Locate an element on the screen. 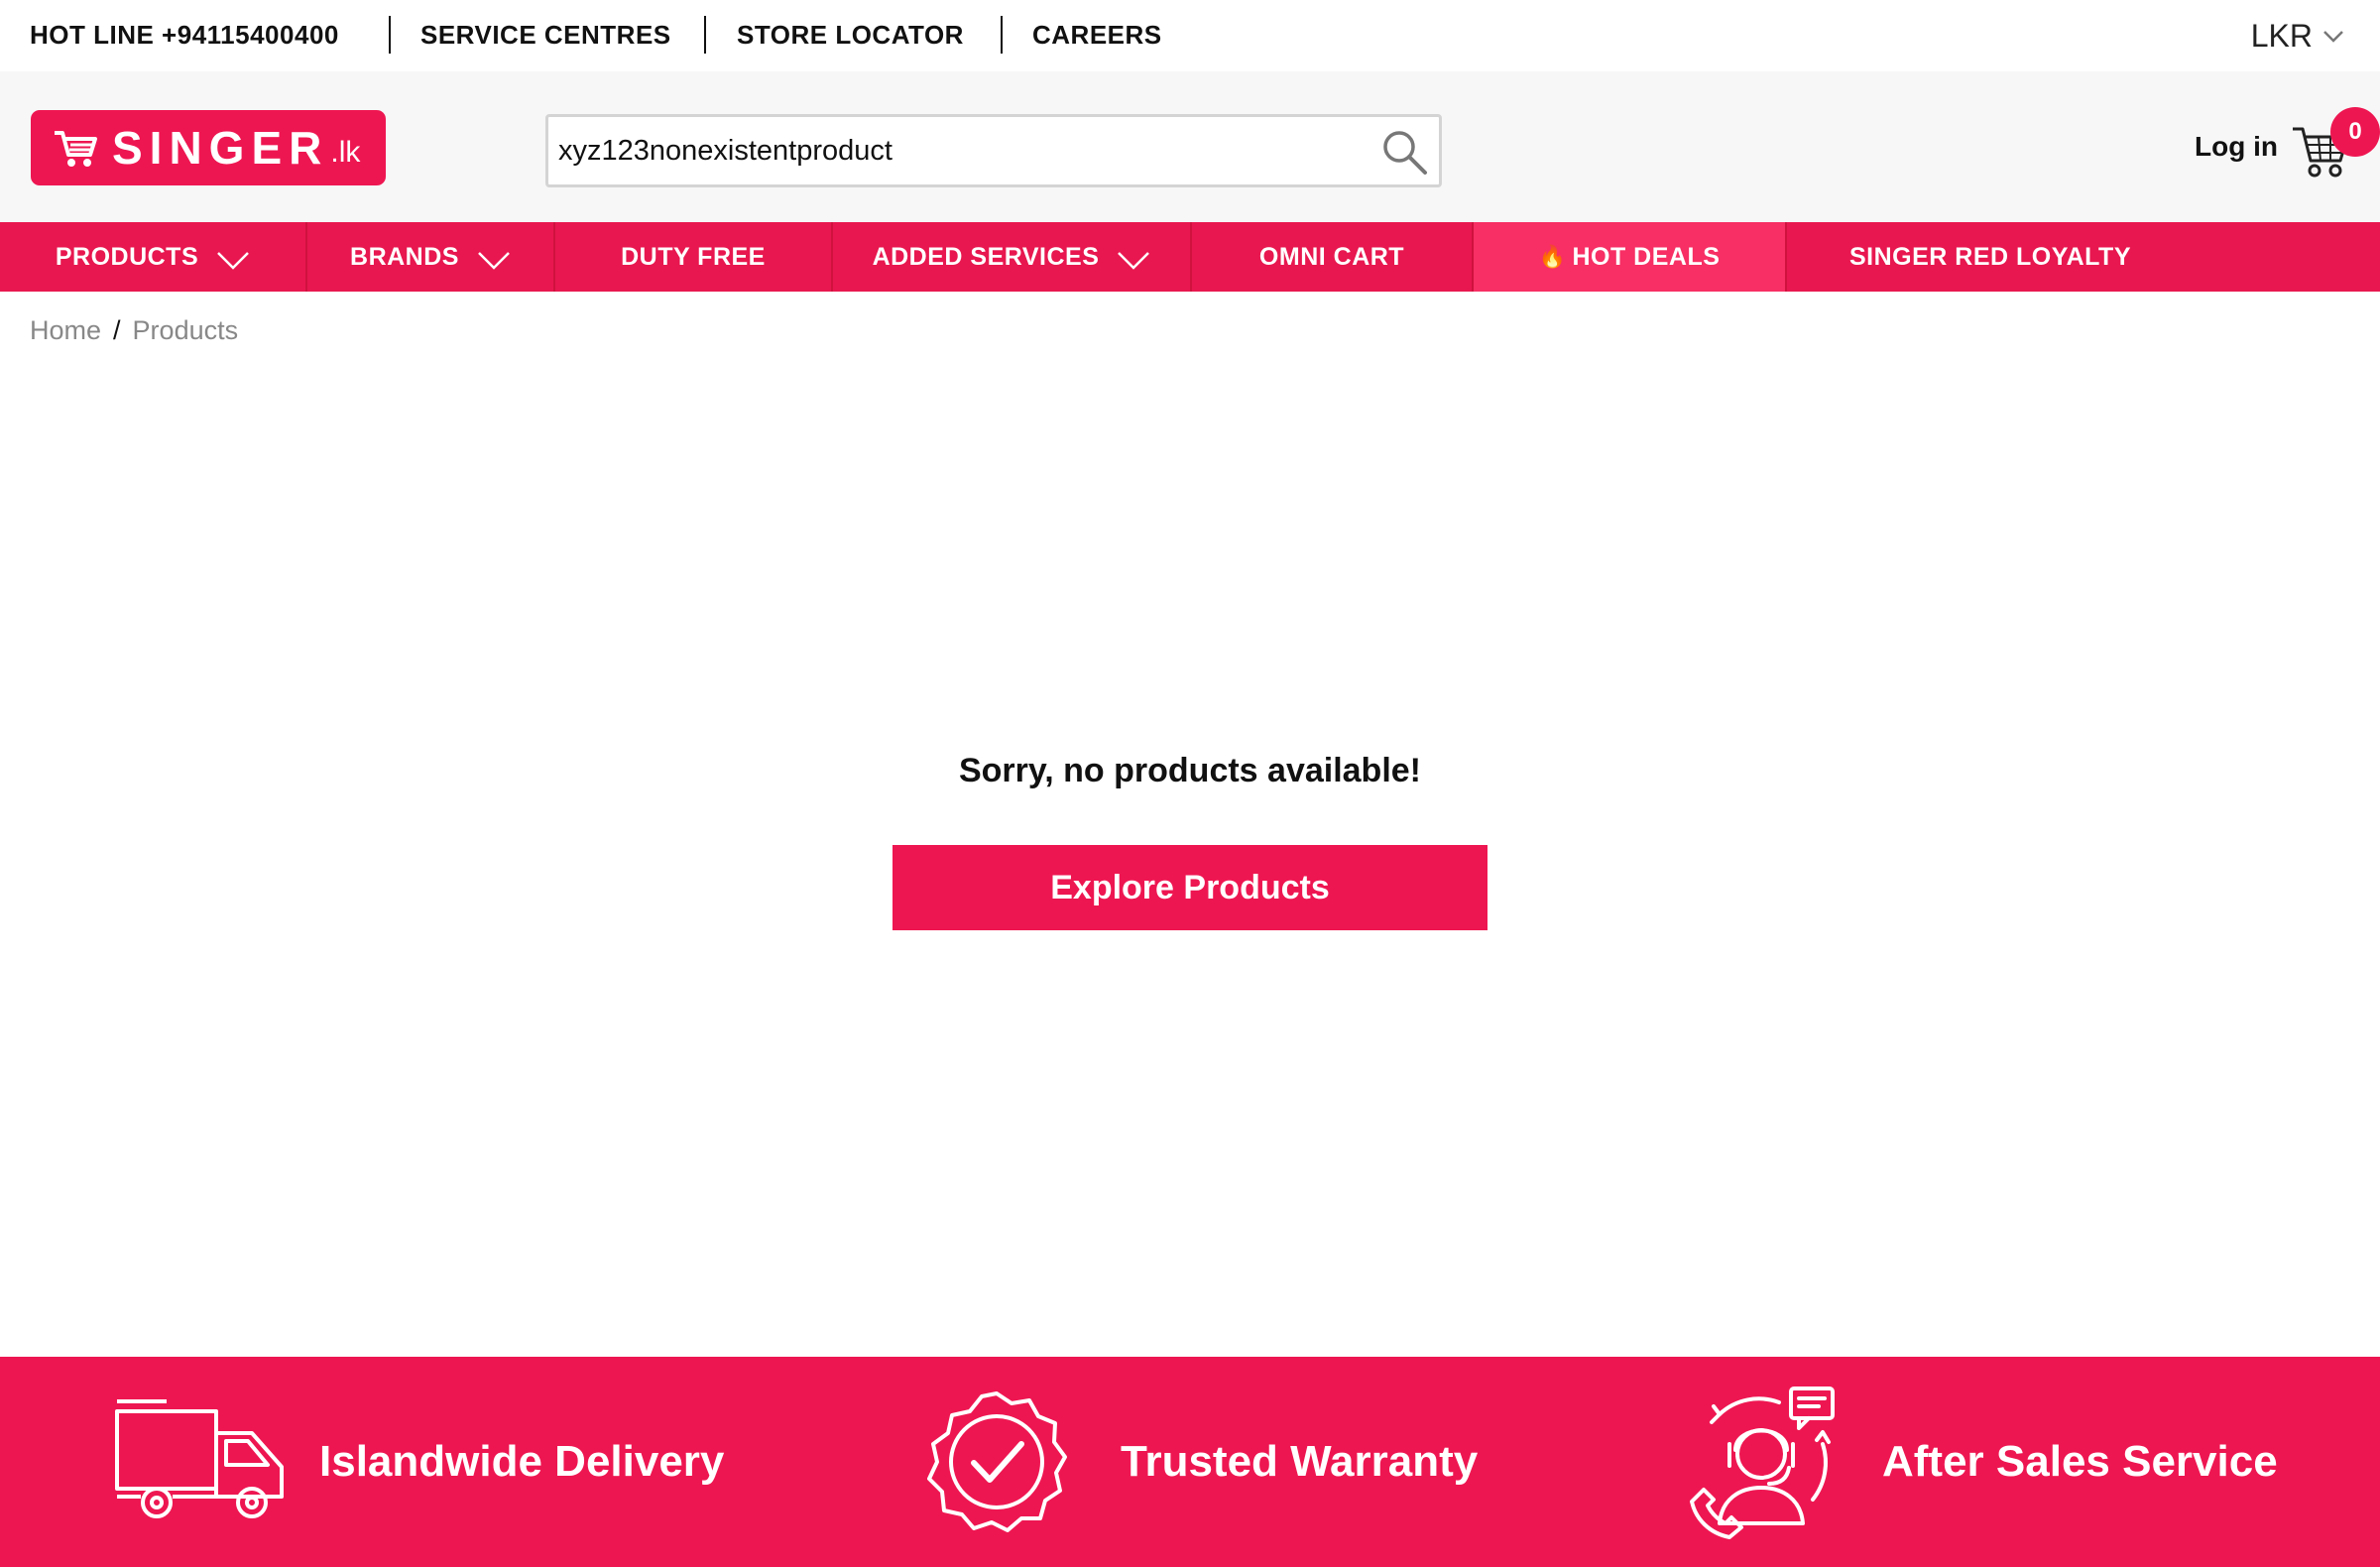  singer-logo: SINGER .lk is located at coordinates (208, 147).